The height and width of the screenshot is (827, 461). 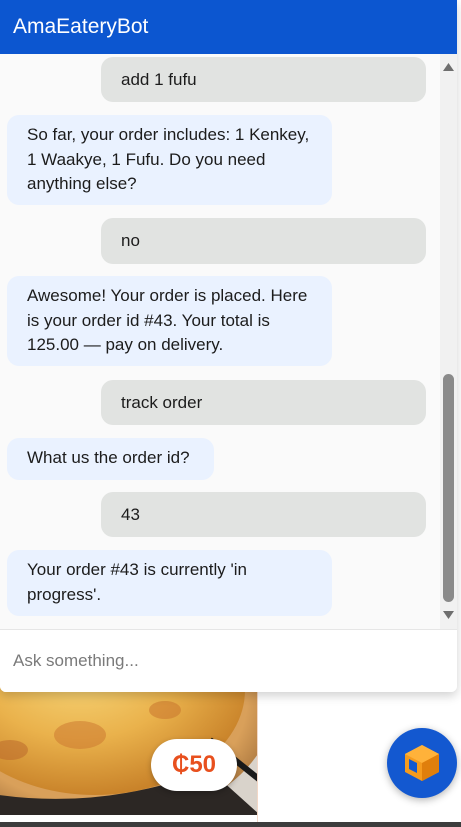 What do you see at coordinates (228, 27) in the screenshot?
I see `chat-header: AmaEateryBot` at bounding box center [228, 27].